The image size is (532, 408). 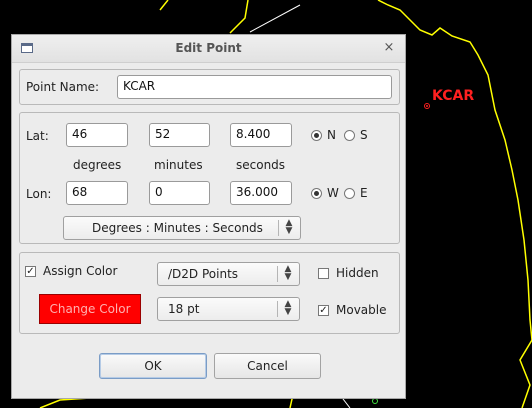 What do you see at coordinates (331, 135) in the screenshot?
I see `lat-n-label: N` at bounding box center [331, 135].